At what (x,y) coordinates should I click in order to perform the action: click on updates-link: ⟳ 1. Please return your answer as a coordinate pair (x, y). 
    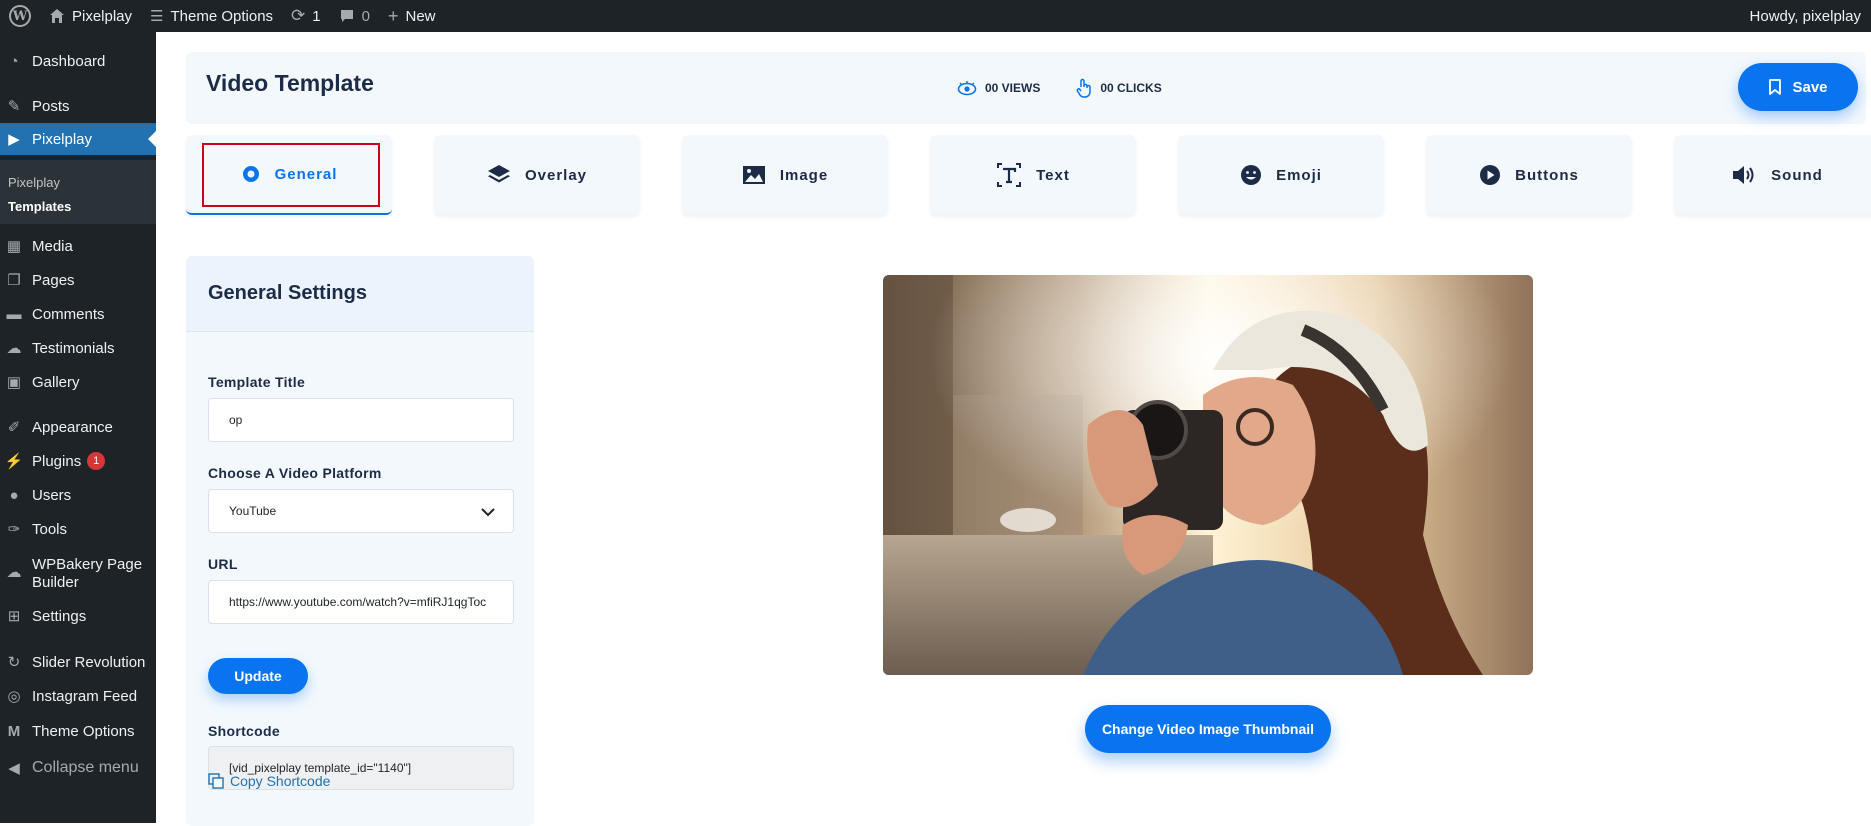
    Looking at the image, I should click on (306, 16).